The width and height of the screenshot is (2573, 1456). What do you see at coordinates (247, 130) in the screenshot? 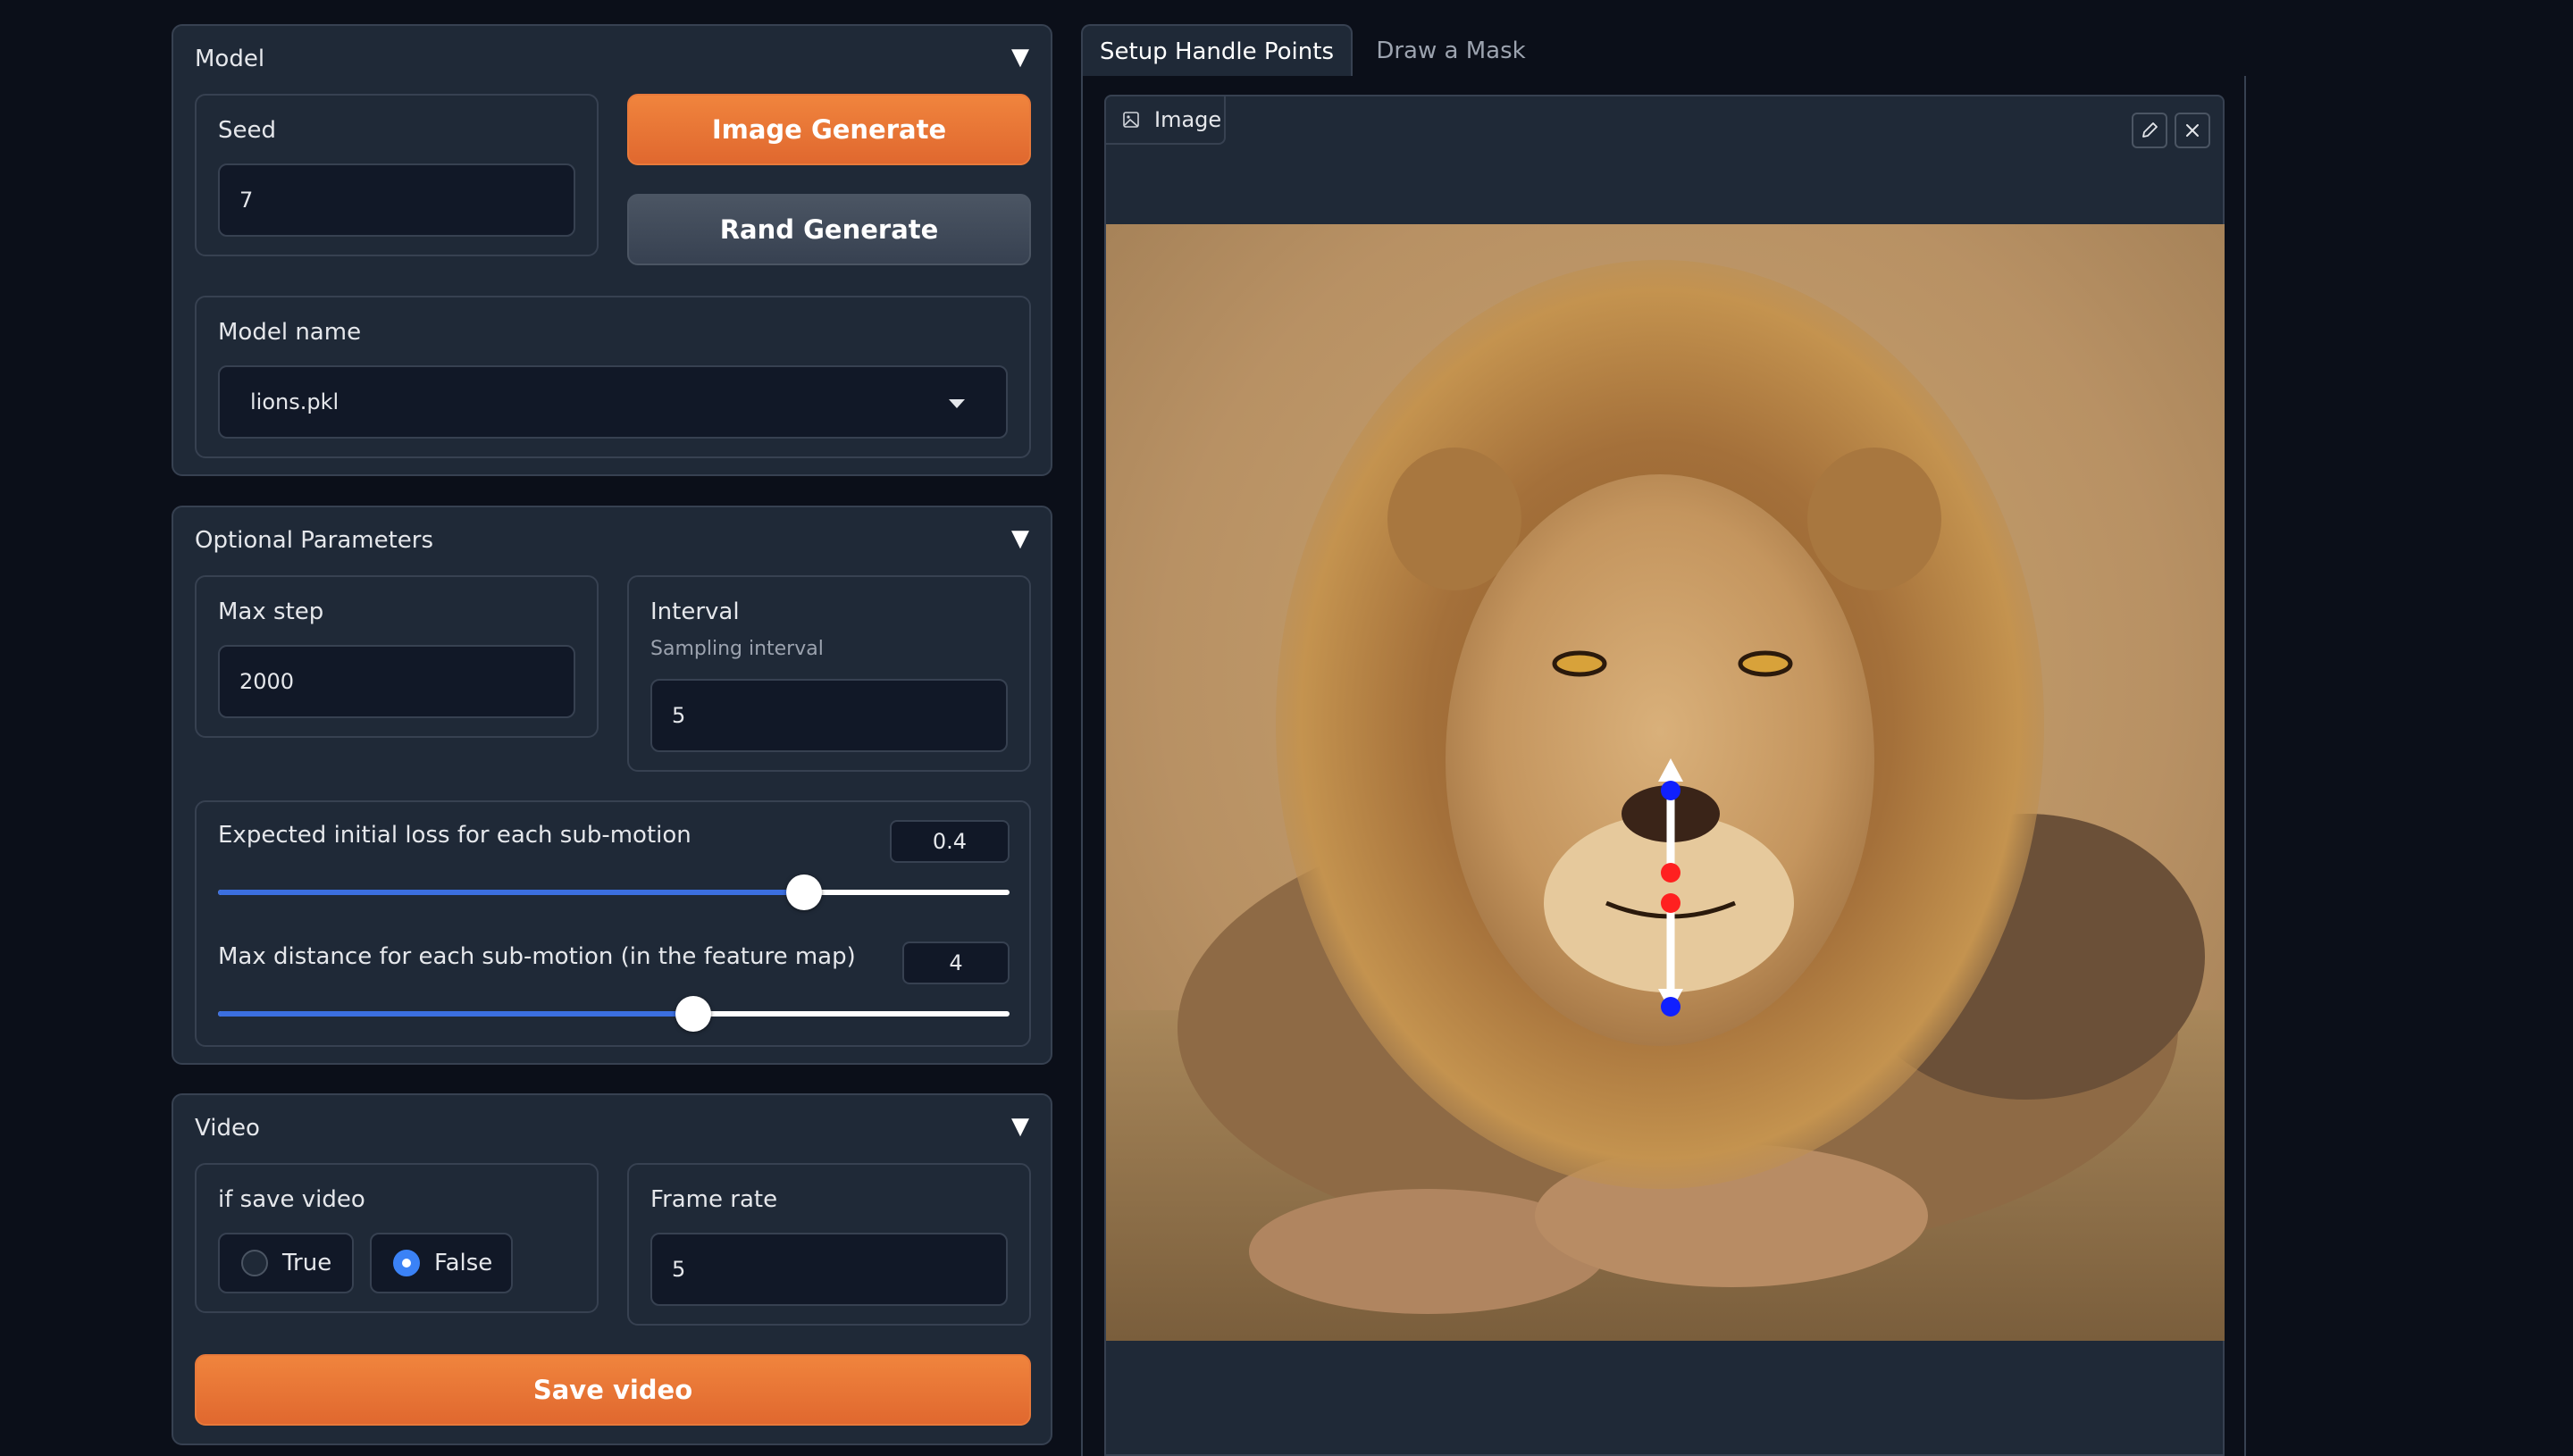
I see `seed-label: Seed` at bounding box center [247, 130].